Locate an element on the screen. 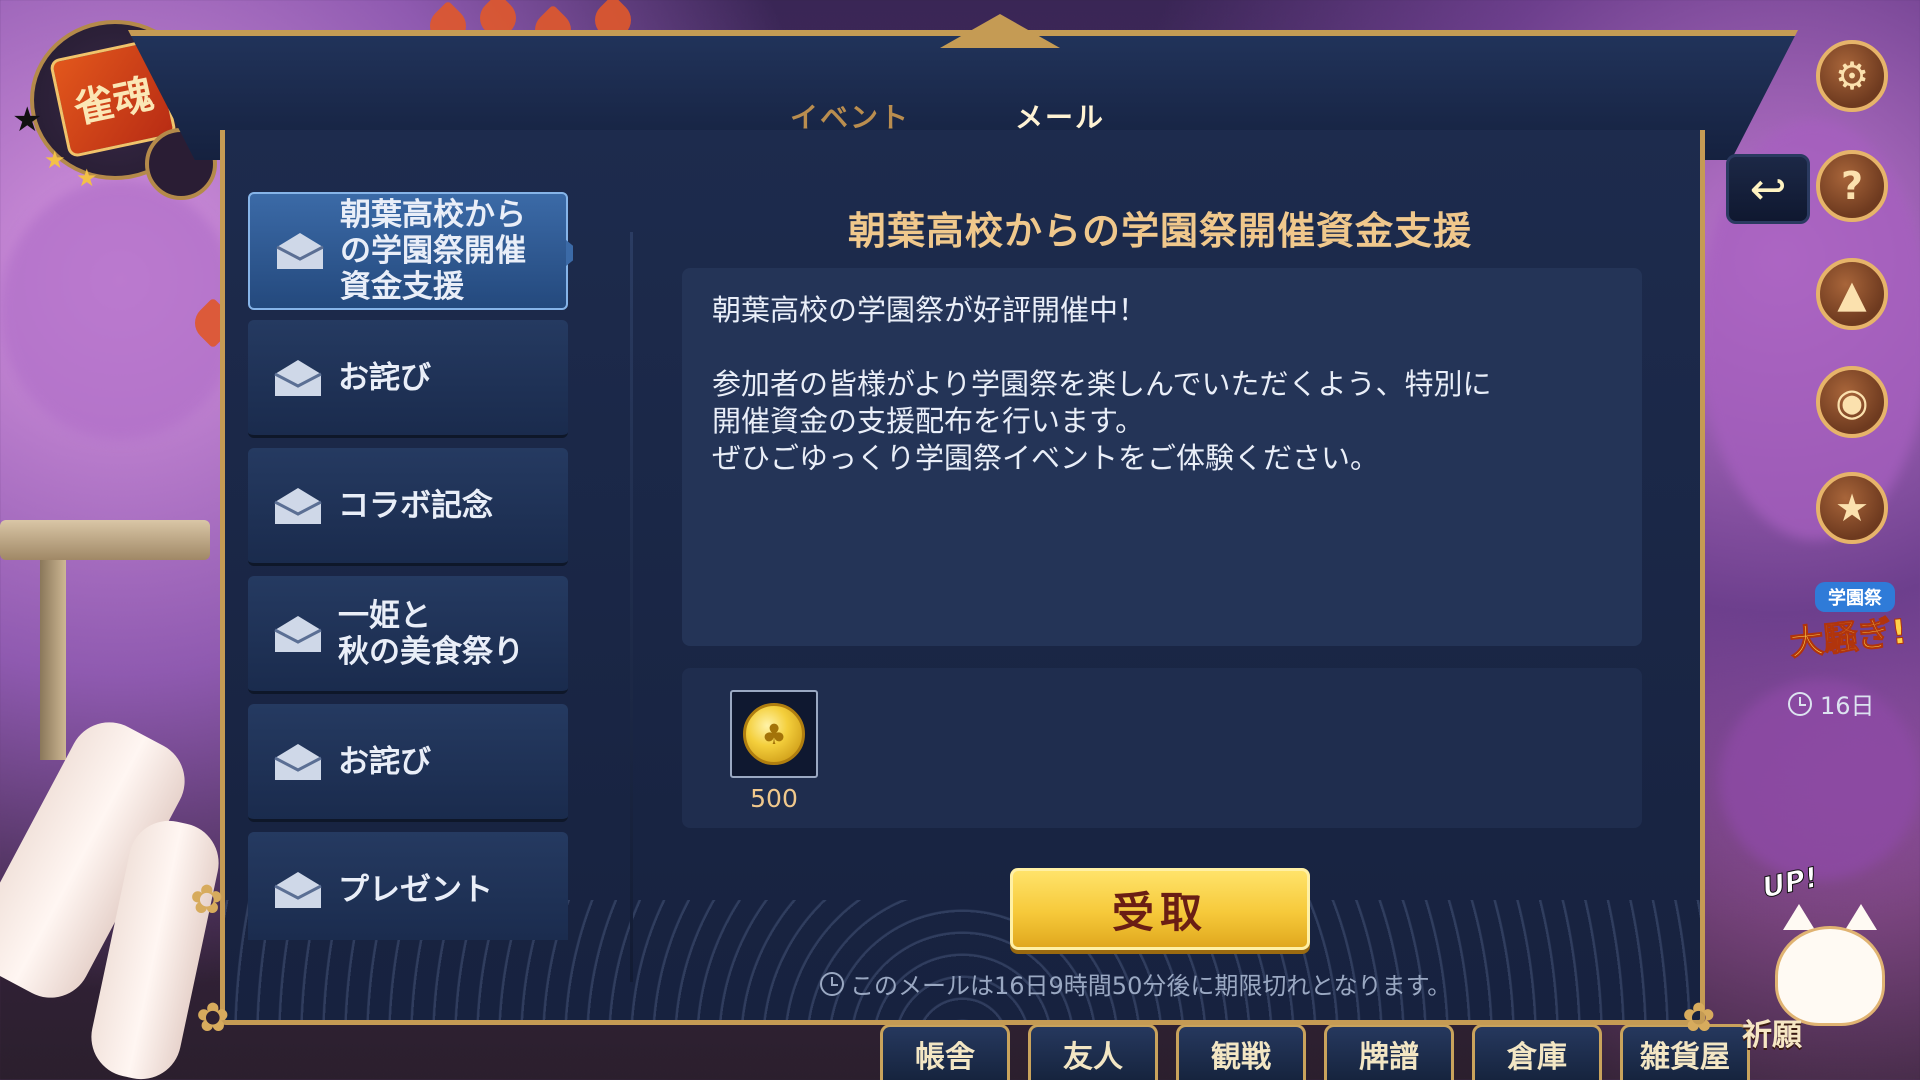  event-timer-text: 16日 is located at coordinates (1847, 706).